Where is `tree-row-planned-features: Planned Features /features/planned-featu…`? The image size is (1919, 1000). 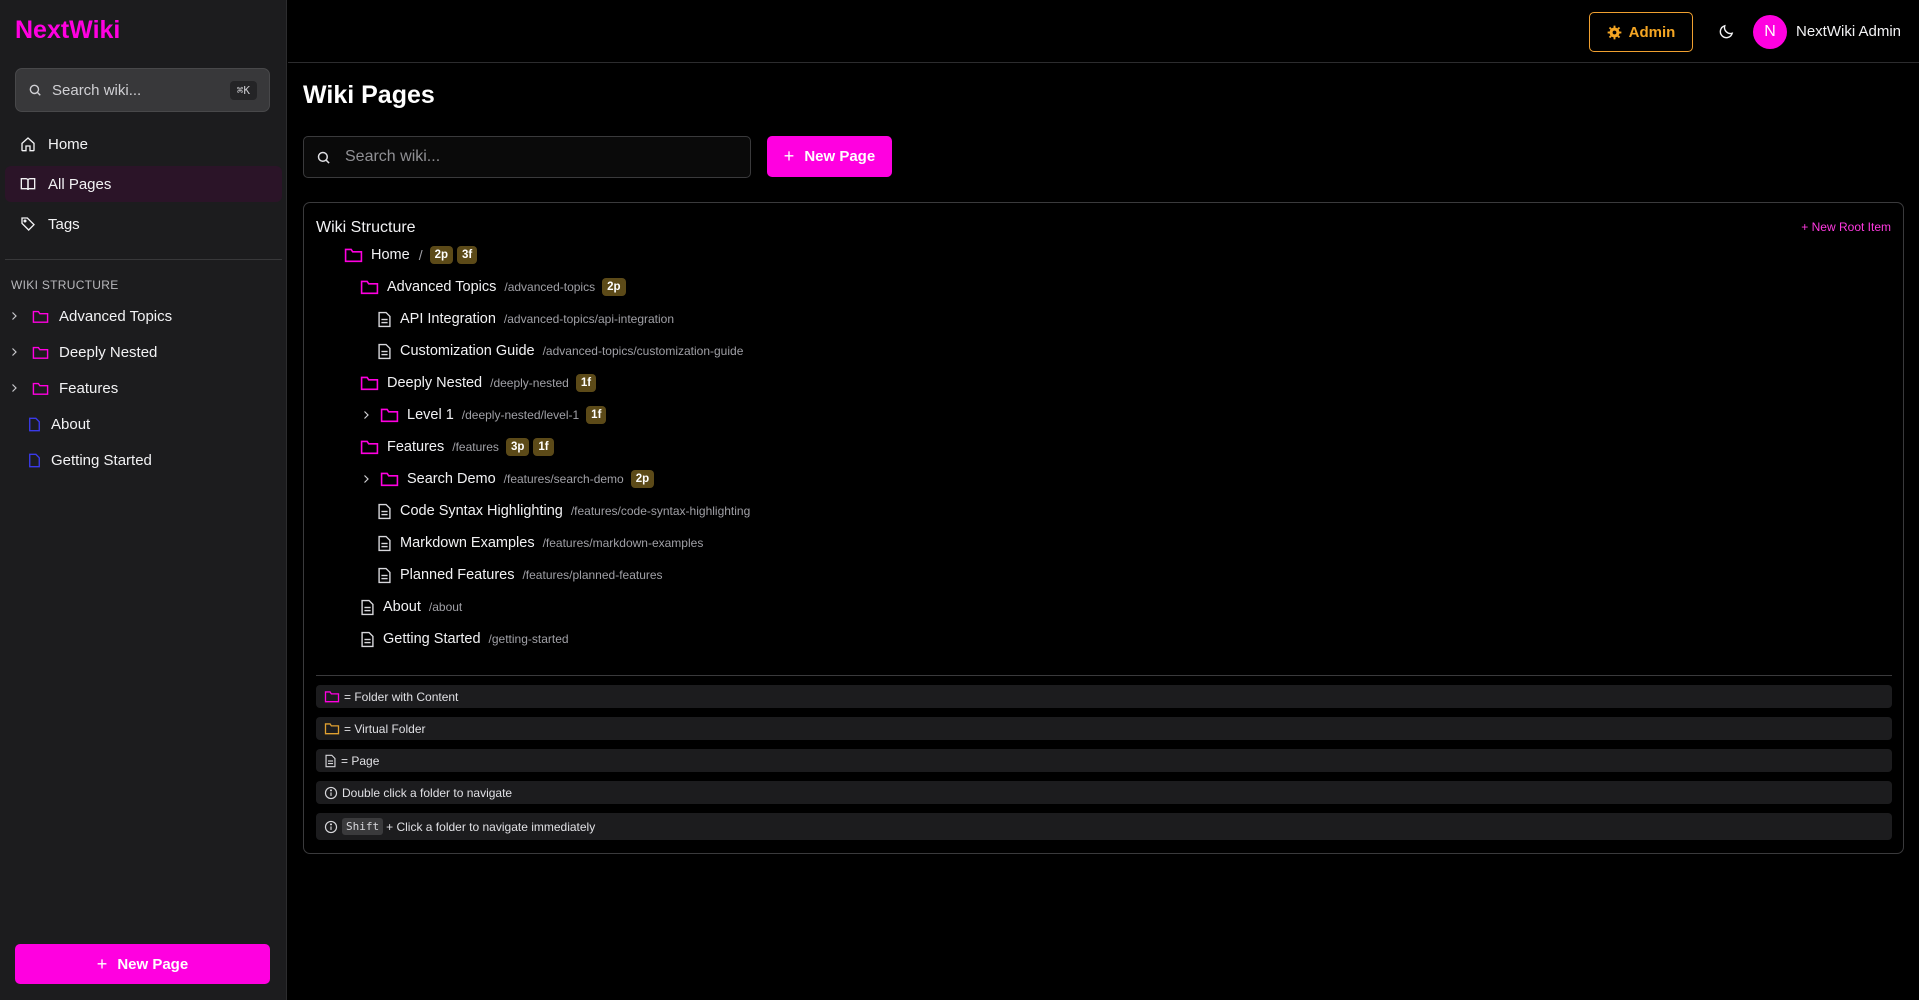
tree-row-planned-features: Planned Features /features/planned-featu… is located at coordinates (520, 575).